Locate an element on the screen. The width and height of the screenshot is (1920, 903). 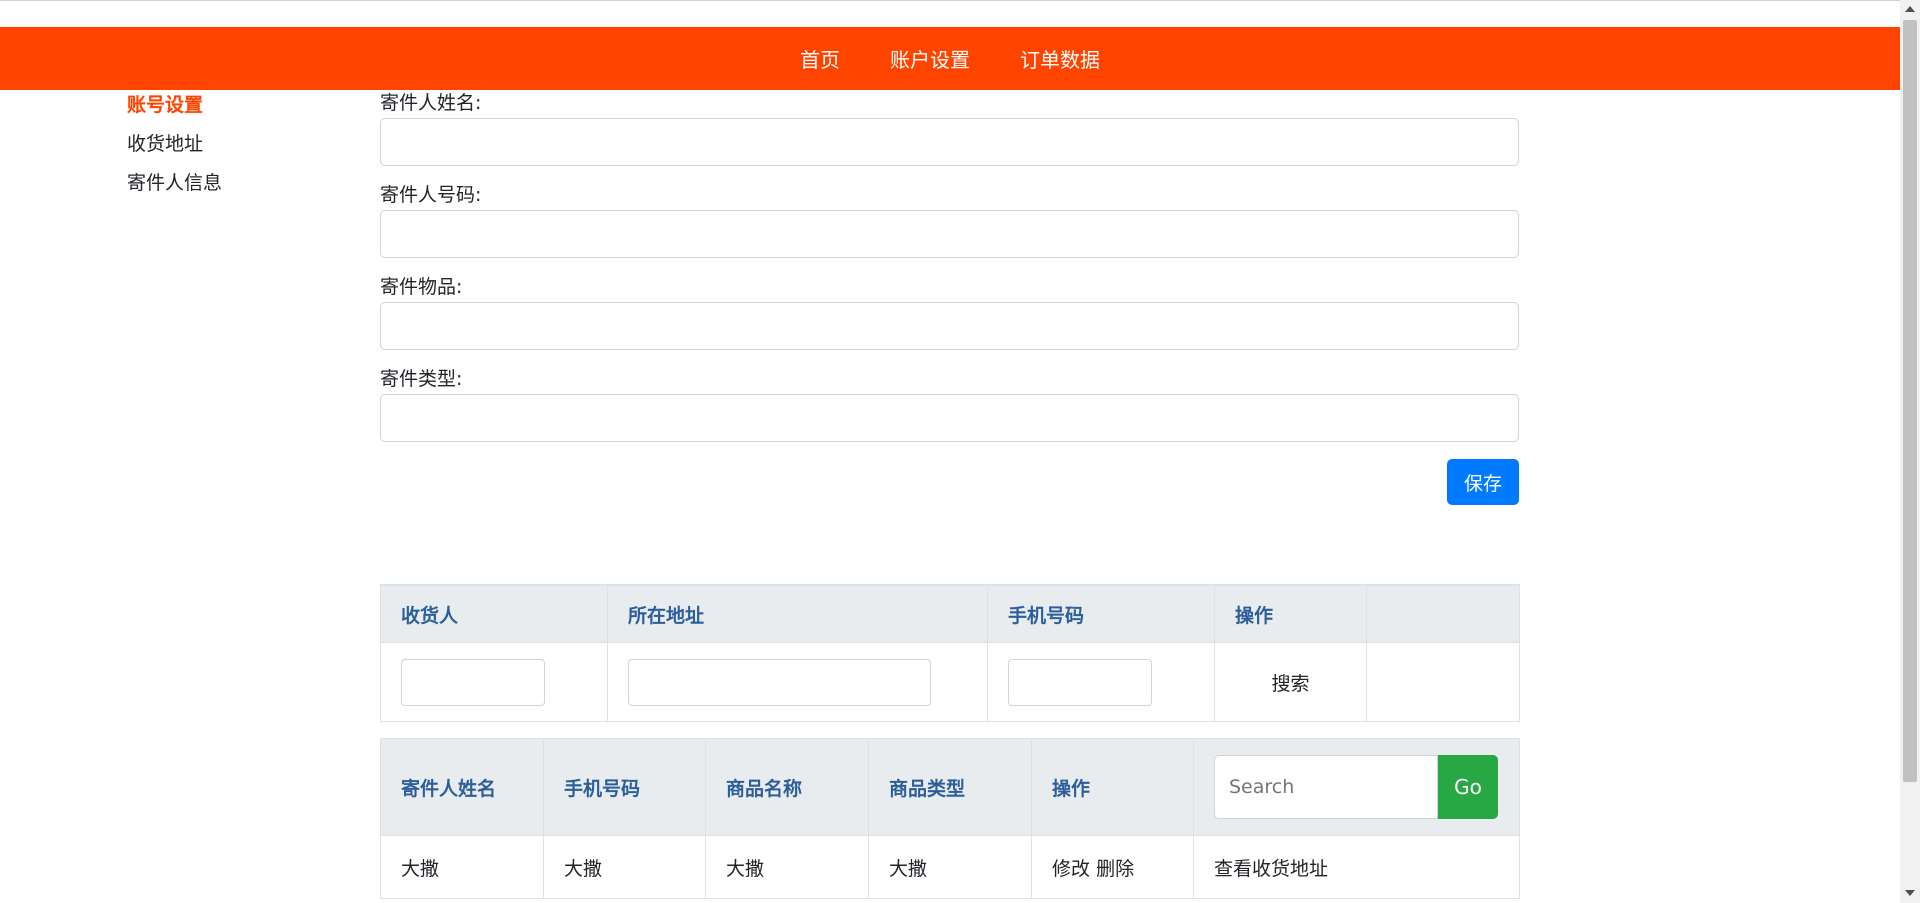
nav-account-settings: 账户设置 is located at coordinates (930, 58).